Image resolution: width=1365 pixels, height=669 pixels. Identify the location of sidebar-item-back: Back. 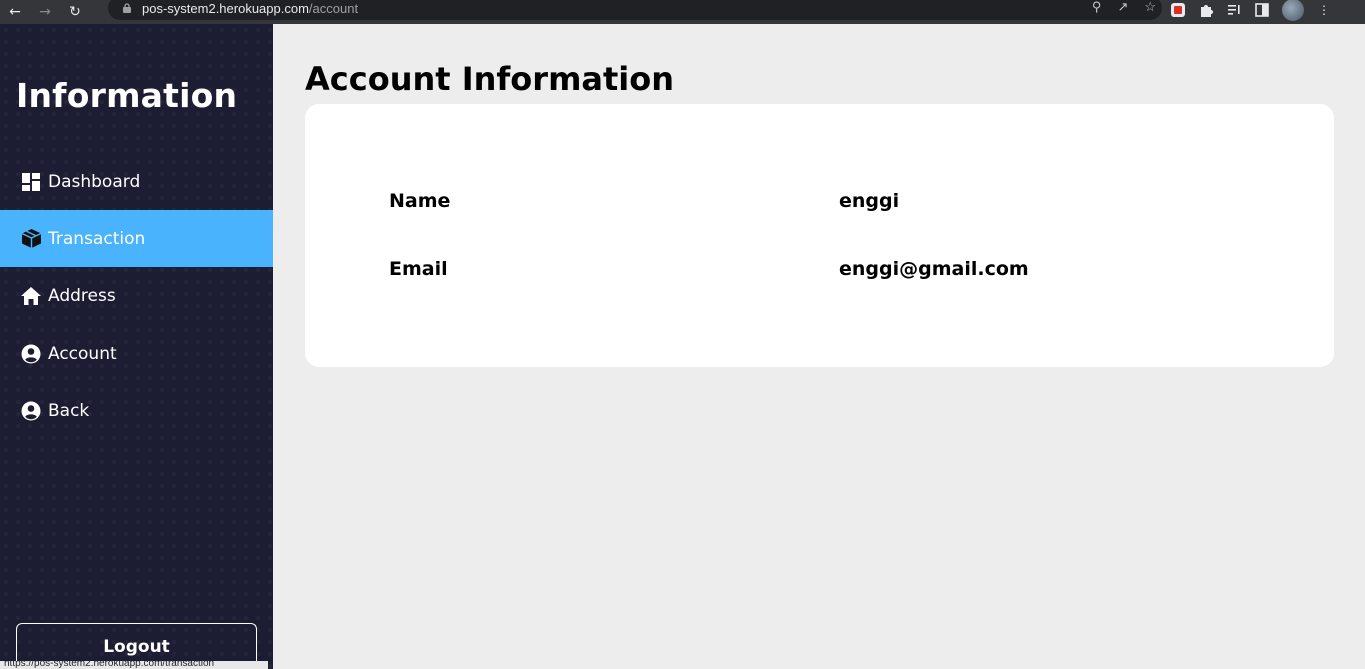
(136, 410).